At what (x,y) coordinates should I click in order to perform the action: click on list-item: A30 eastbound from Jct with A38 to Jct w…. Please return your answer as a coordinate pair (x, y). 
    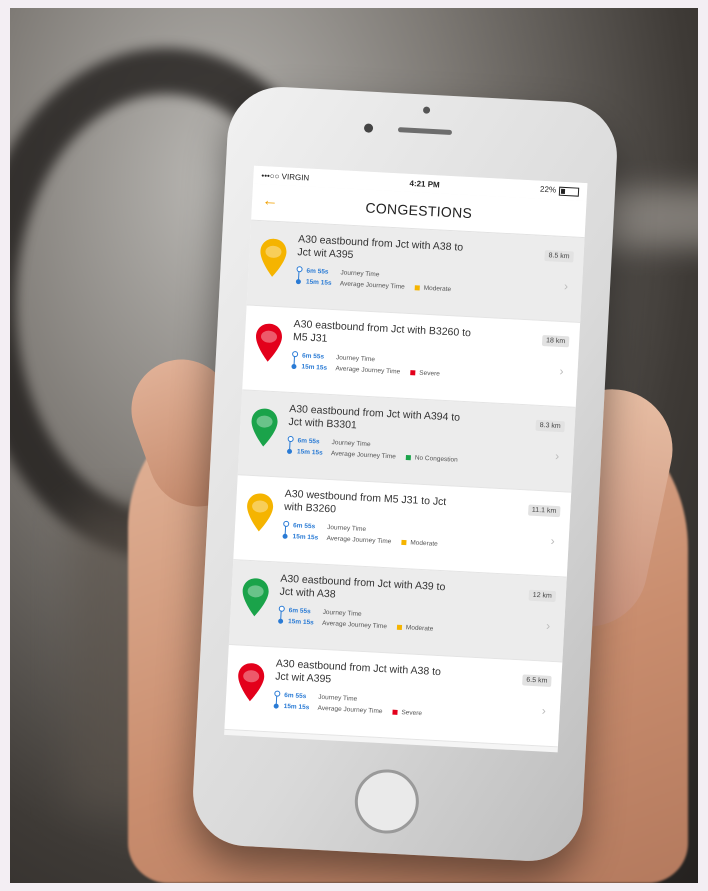
    Looking at the image, I should click on (393, 696).